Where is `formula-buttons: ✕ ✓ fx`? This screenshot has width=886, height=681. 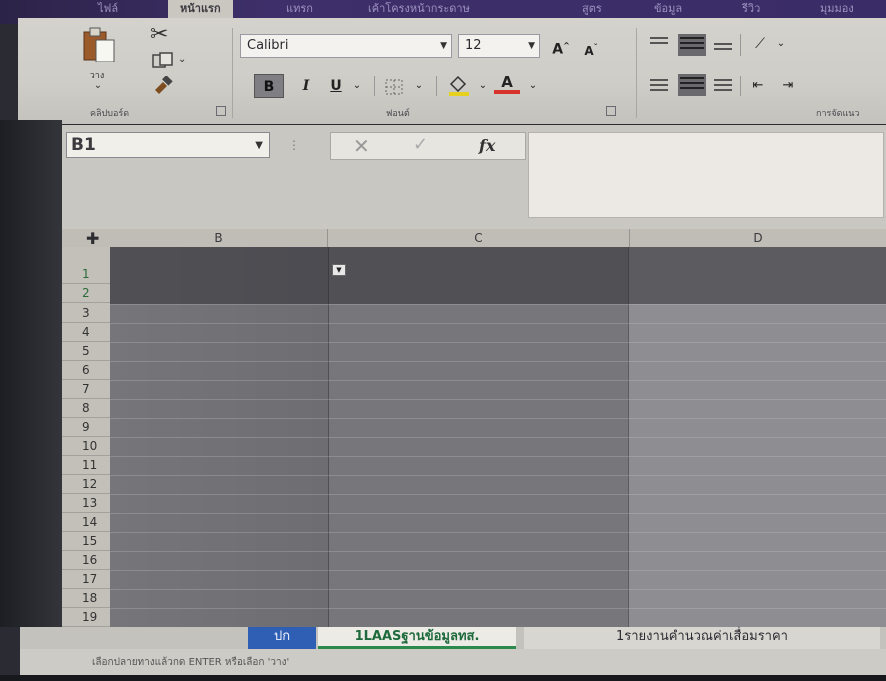 formula-buttons: ✕ ✓ fx is located at coordinates (428, 146).